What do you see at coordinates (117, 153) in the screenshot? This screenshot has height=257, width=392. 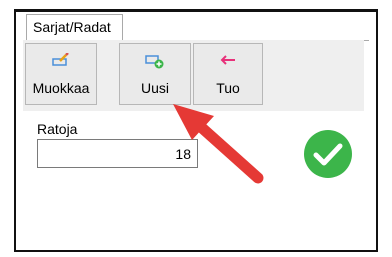 I see `ratoja-count-field: 18` at bounding box center [117, 153].